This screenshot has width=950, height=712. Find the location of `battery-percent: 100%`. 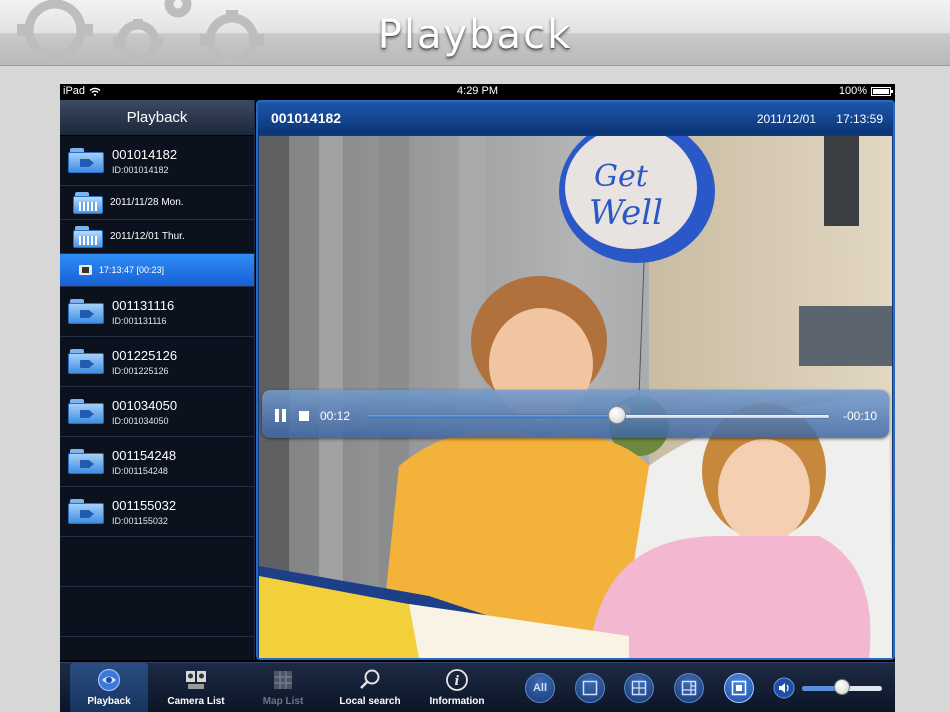

battery-percent: 100% is located at coordinates (852, 91).